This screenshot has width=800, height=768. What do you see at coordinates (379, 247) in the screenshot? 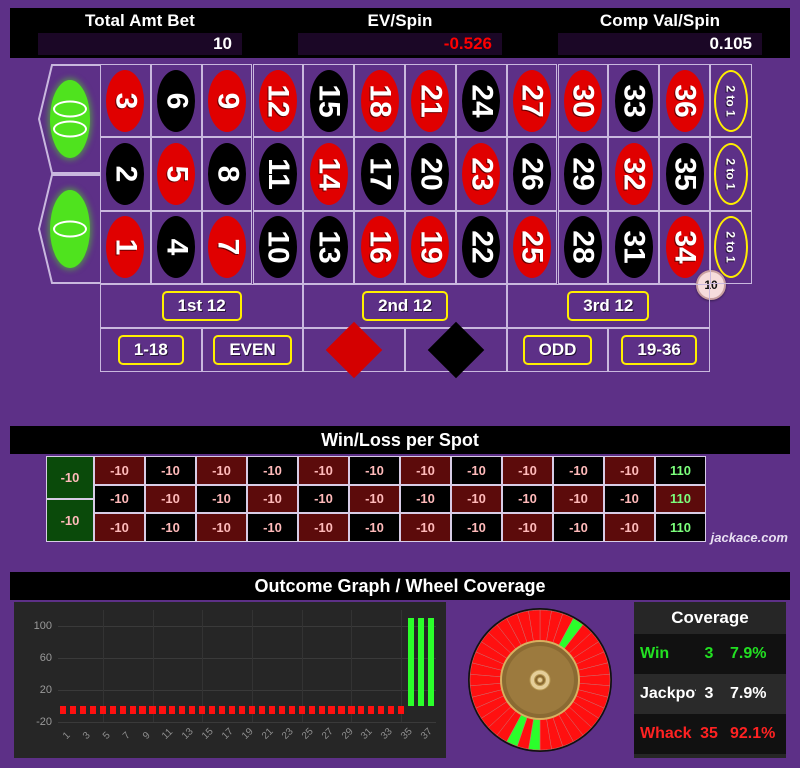
I see `bet-cell-16: 16` at bounding box center [379, 247].